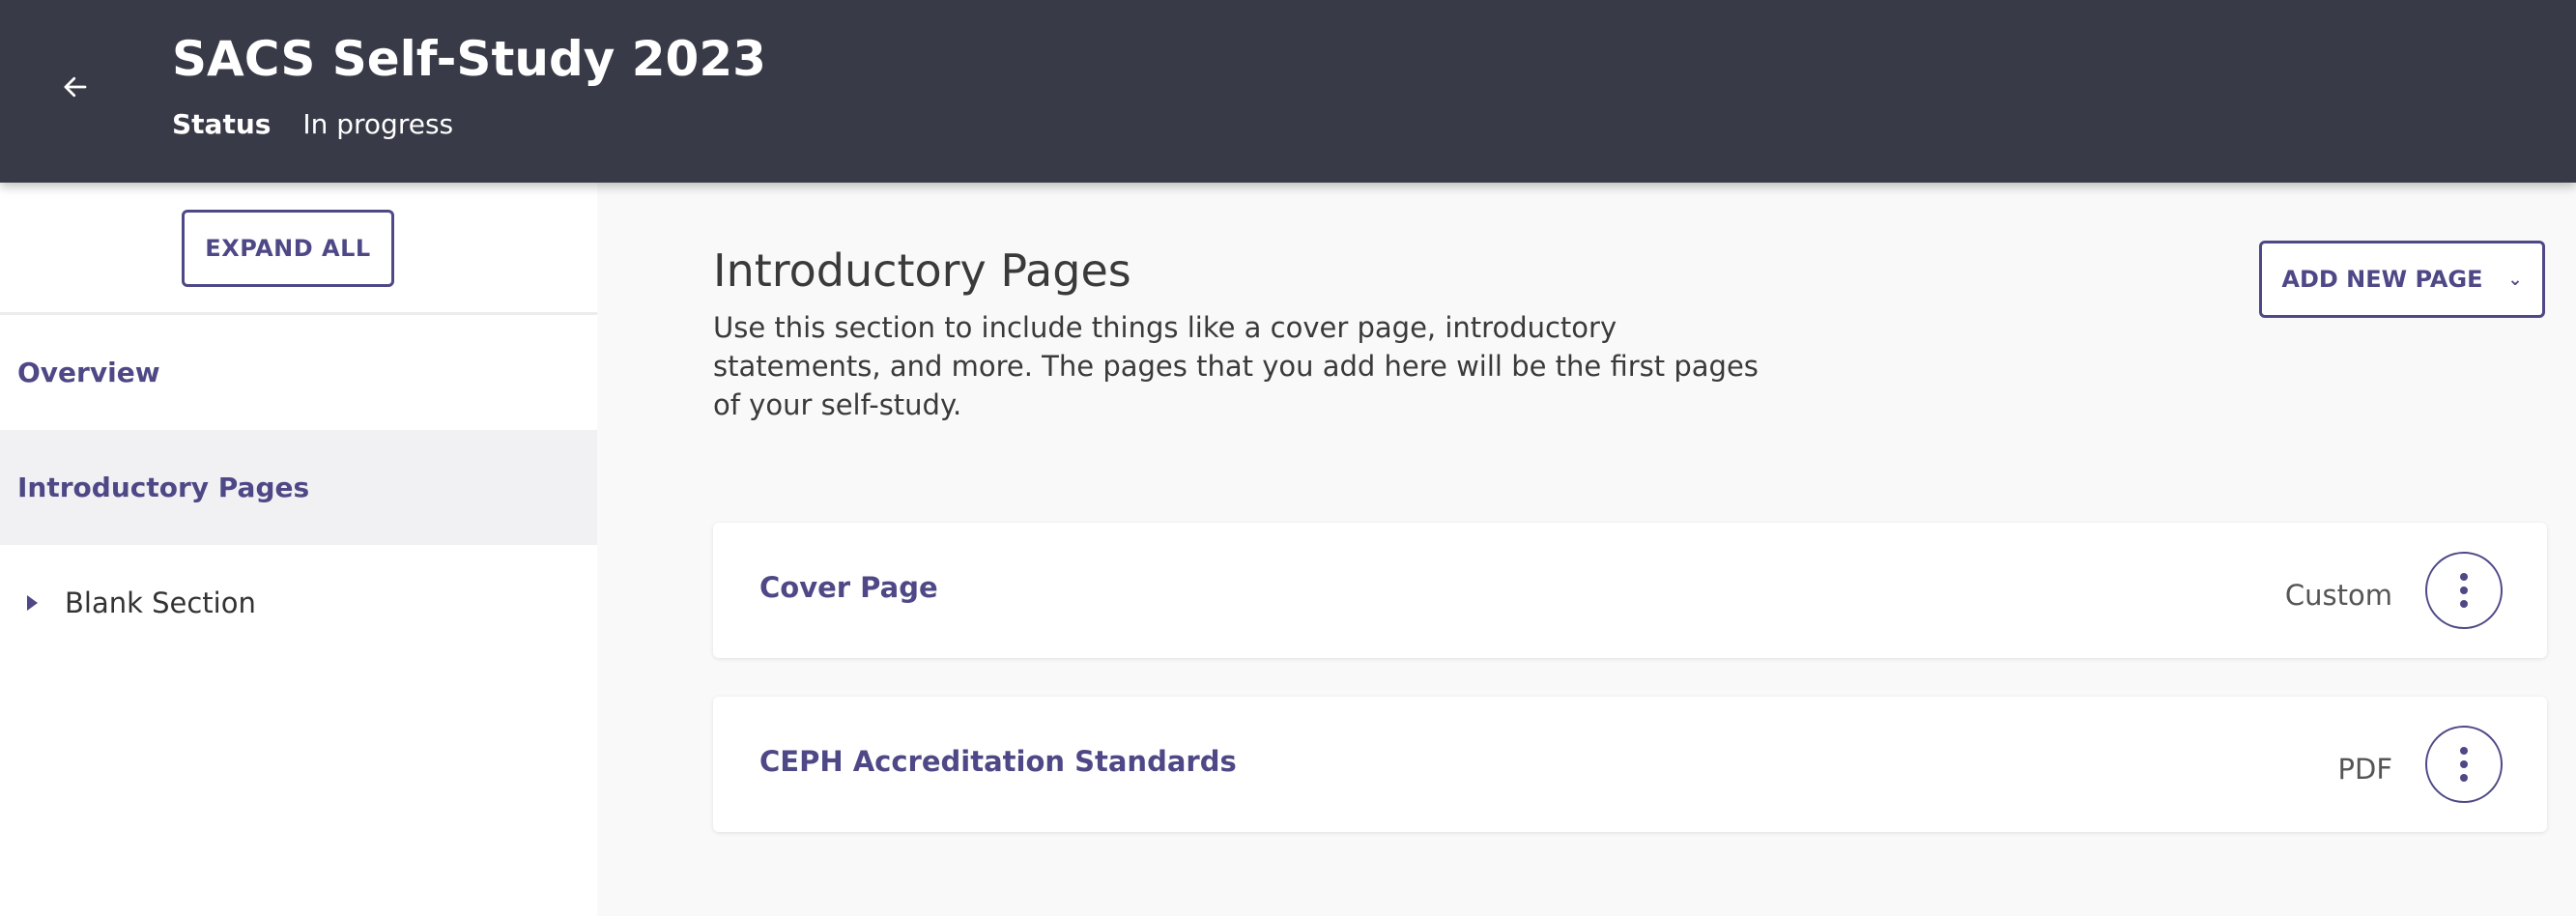  Describe the element at coordinates (1630, 590) in the screenshot. I see `page-card: Cover Page Custom` at that location.